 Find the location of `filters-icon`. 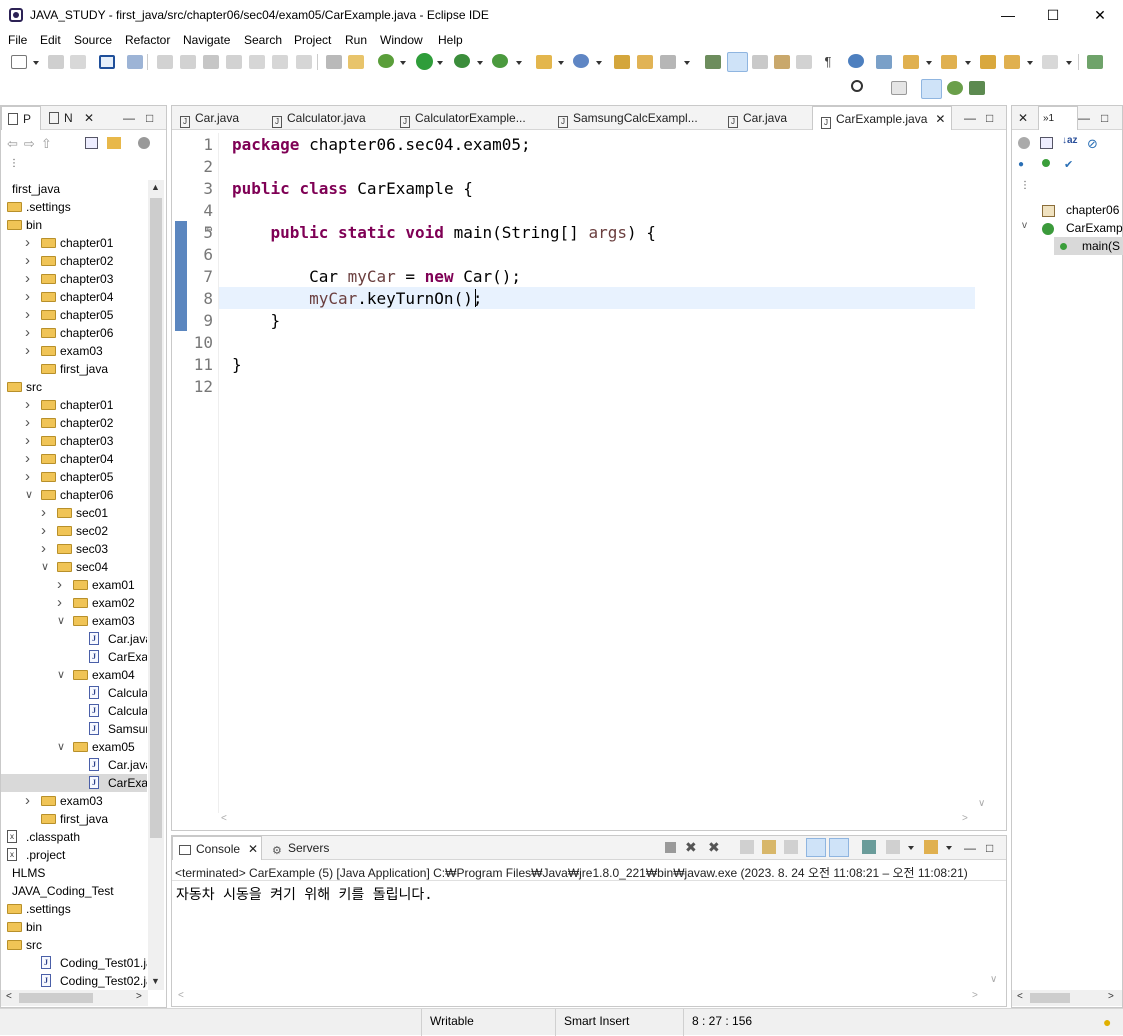

filters-icon is located at coordinates (144, 143).